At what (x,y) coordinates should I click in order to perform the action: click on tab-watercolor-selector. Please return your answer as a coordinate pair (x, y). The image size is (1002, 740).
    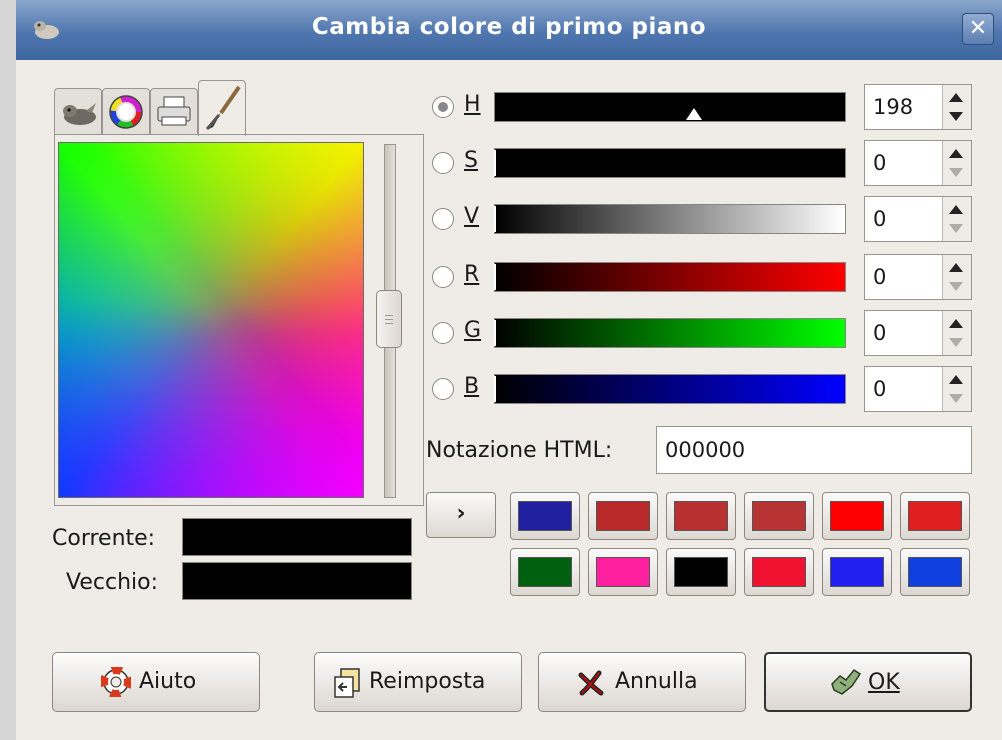
    Looking at the image, I should click on (222, 108).